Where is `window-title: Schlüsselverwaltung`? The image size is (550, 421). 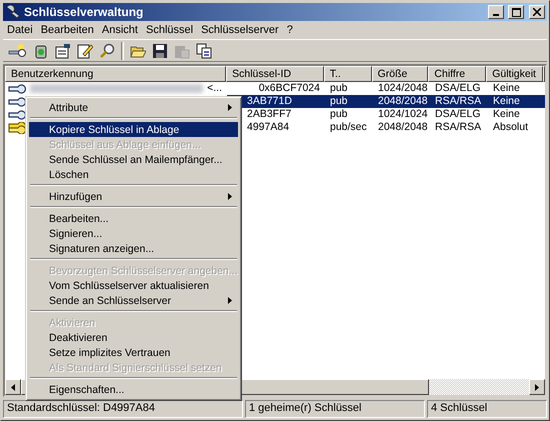 window-title: Schlüsselverwaltung is located at coordinates (84, 12).